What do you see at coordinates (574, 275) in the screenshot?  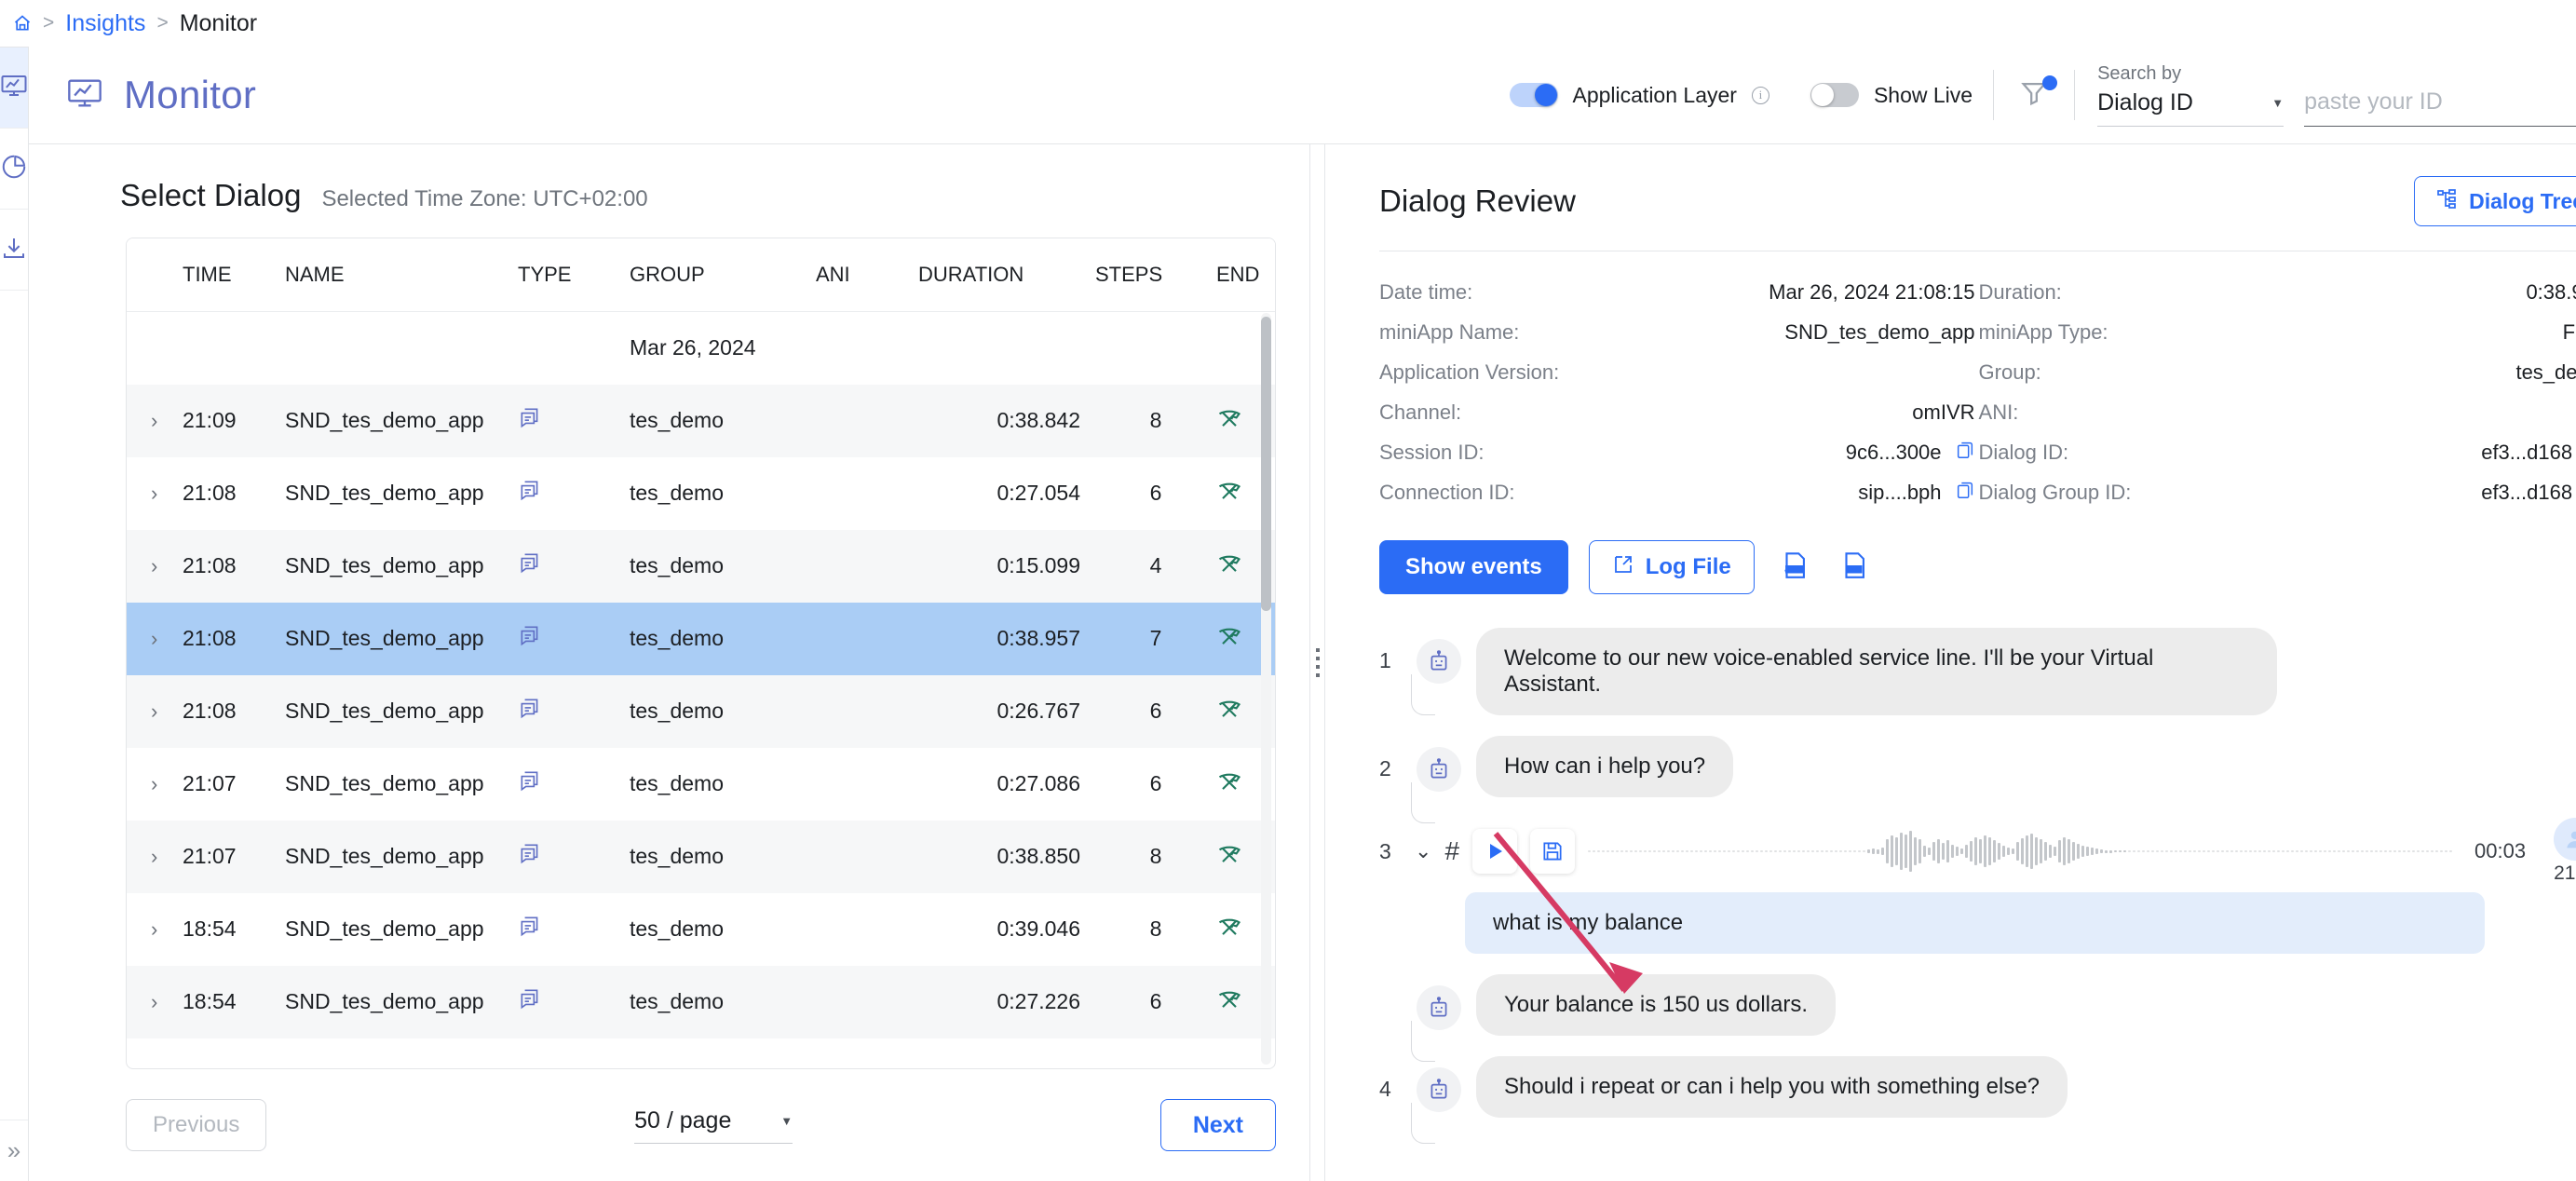 I see `table-header-type: TYPE` at bounding box center [574, 275].